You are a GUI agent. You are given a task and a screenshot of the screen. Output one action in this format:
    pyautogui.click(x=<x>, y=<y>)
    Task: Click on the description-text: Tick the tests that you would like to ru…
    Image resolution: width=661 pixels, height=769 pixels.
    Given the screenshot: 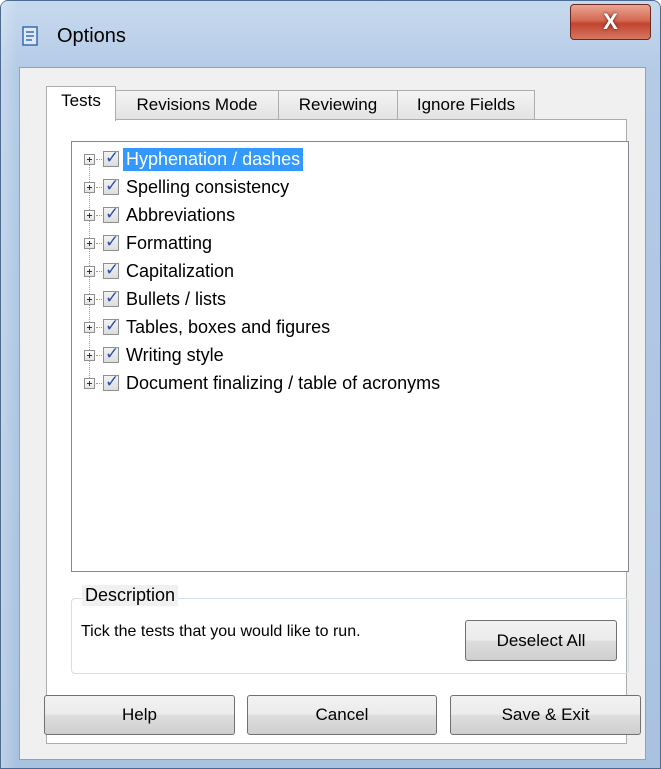 What is the action you would take?
    pyautogui.click(x=221, y=631)
    